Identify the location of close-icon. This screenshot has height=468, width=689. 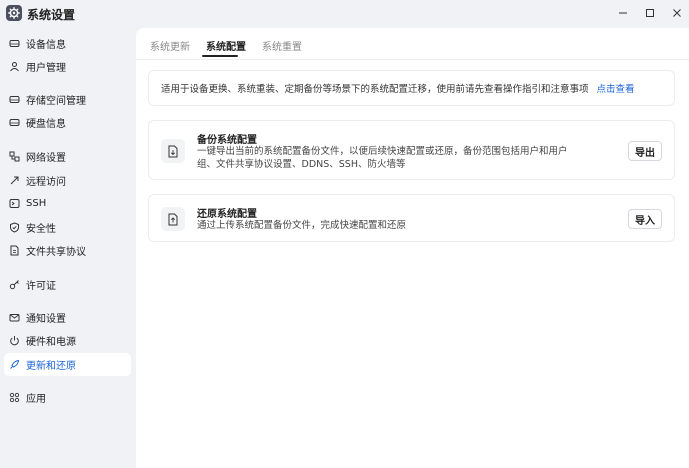
(677, 13).